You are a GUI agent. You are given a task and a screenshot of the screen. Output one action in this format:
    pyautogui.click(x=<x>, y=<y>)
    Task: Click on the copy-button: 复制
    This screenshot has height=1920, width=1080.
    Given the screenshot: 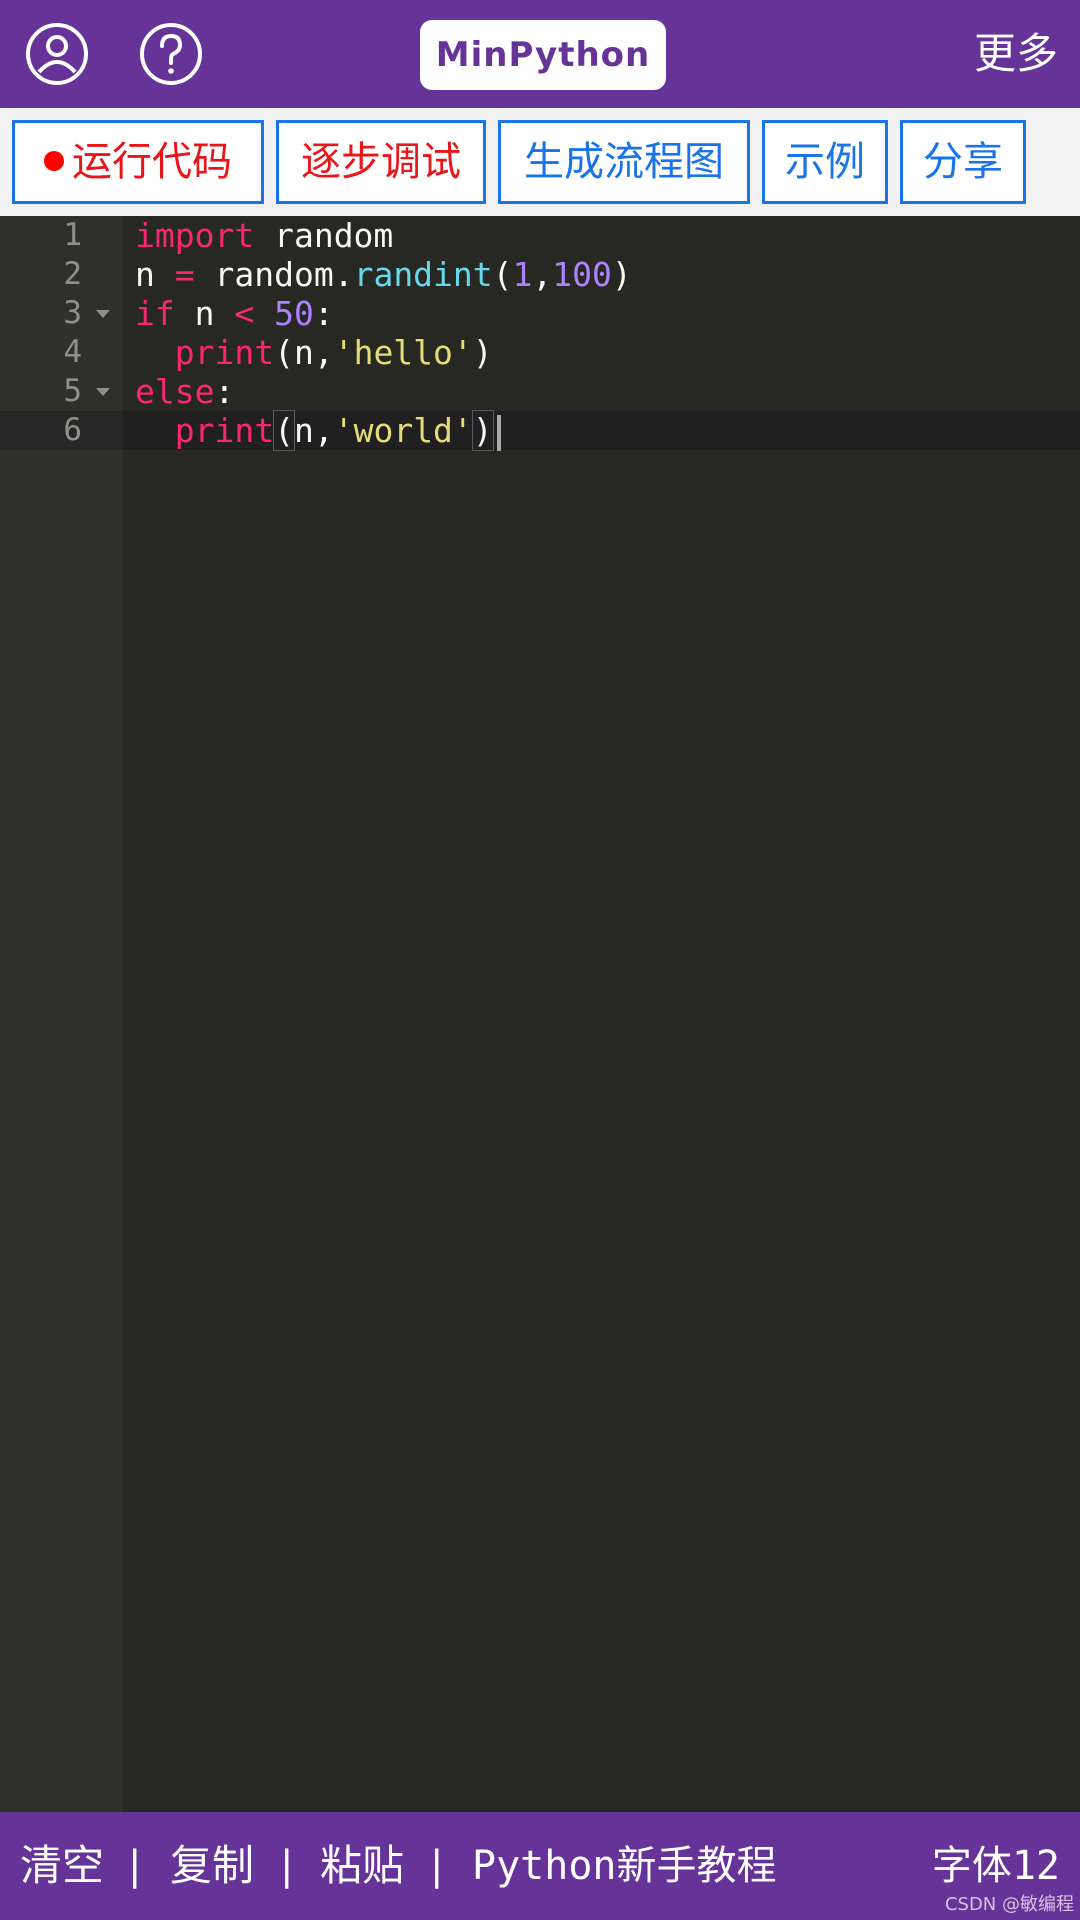 What is the action you would take?
    pyautogui.click(x=212, y=1866)
    